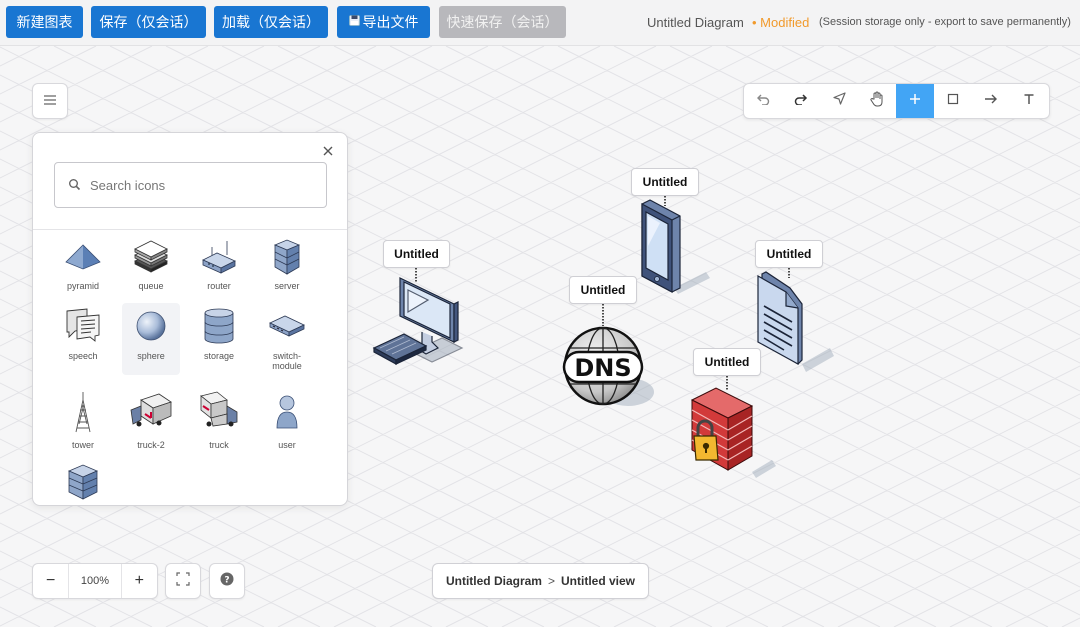  I want to click on icon-option-tower: tower, so click(83, 422).